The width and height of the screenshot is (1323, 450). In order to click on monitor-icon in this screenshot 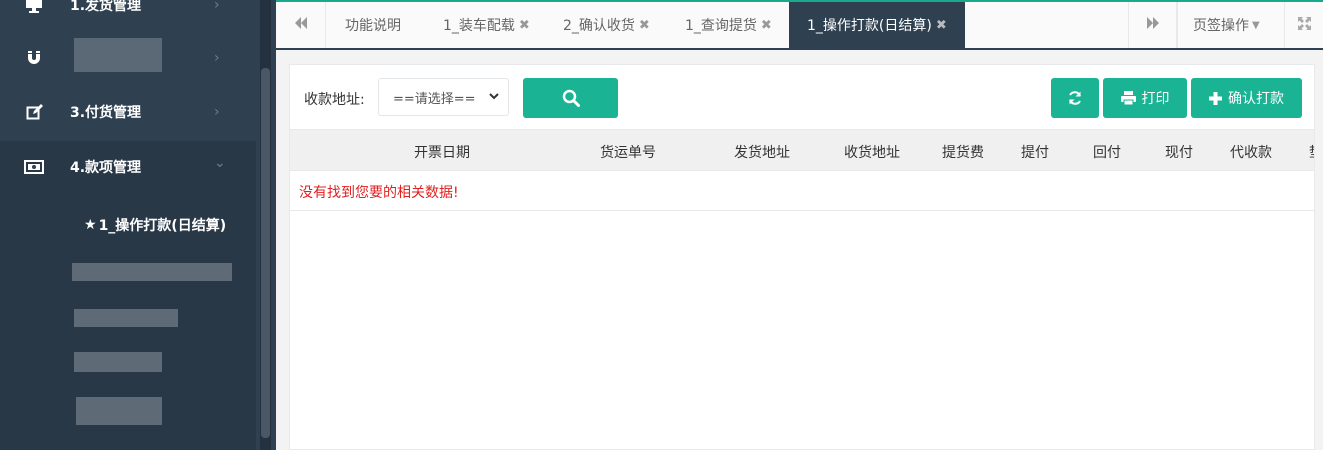, I will do `click(34, 7)`.